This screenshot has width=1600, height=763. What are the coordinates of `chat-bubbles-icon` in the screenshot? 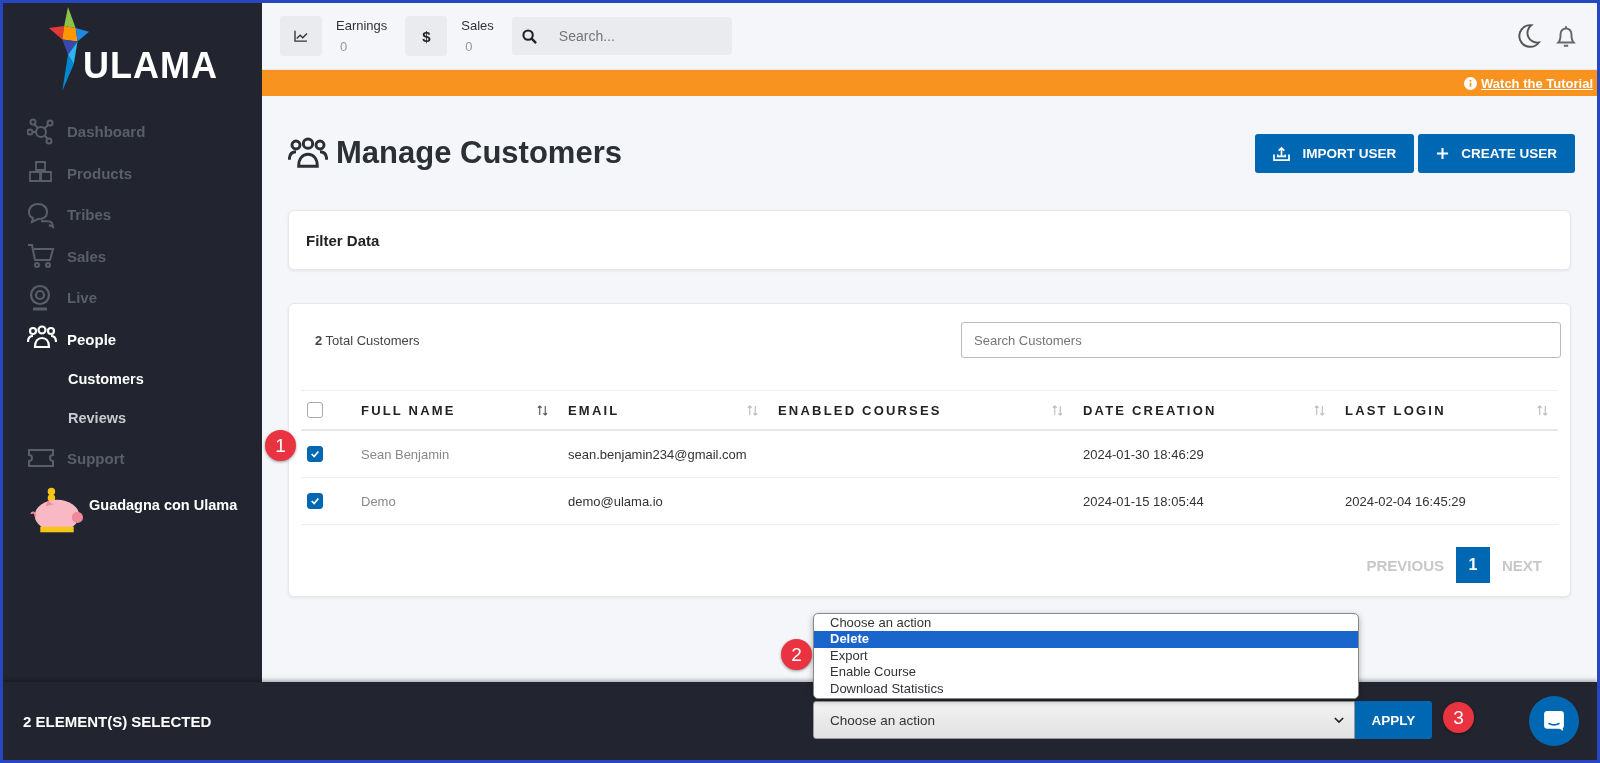 It's located at (42, 214).